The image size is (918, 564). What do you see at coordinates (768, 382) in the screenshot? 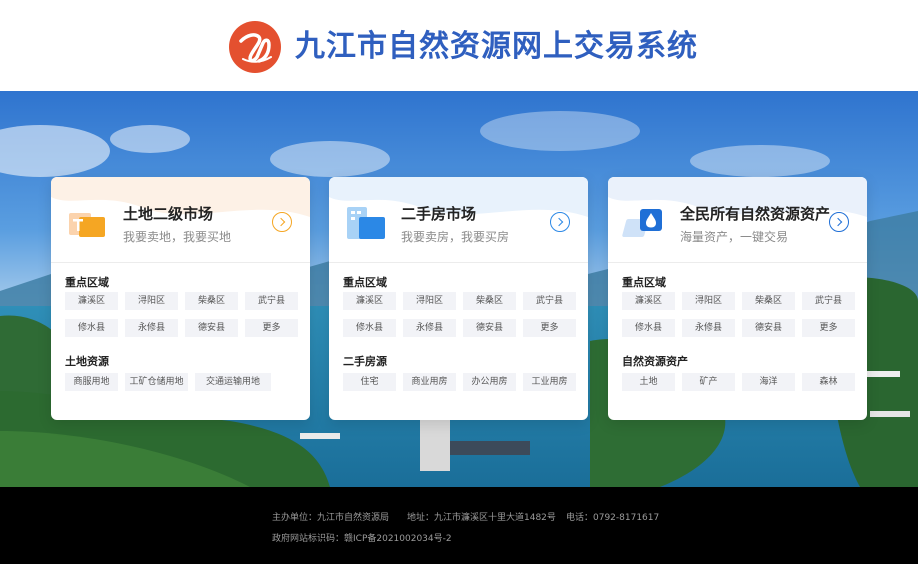
I see `tag: 海洋` at bounding box center [768, 382].